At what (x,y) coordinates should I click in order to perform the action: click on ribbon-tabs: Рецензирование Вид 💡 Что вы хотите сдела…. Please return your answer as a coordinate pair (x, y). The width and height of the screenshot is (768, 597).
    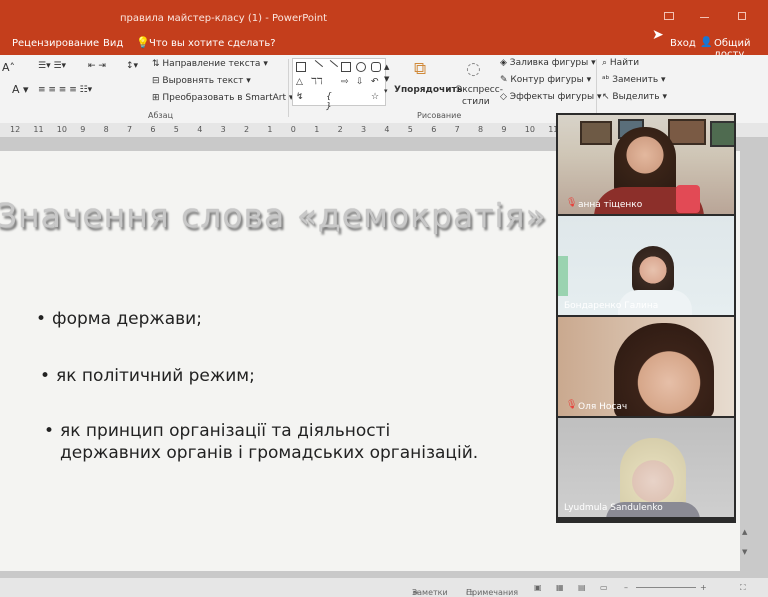
    Looking at the image, I should click on (384, 43).